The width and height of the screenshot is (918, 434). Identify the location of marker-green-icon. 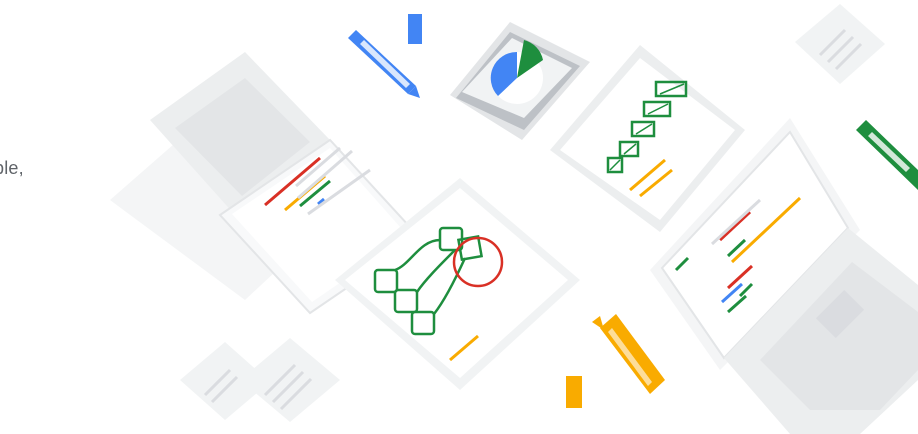
(887, 155).